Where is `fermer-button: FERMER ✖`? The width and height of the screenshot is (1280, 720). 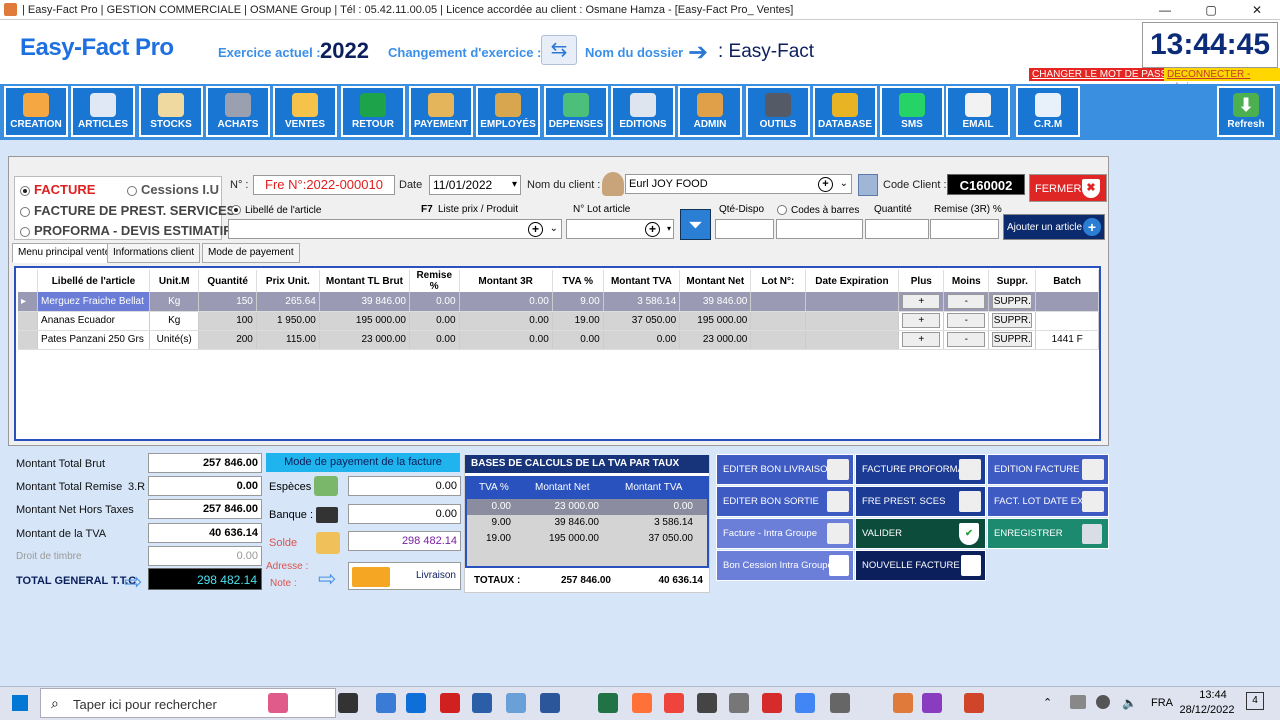 fermer-button: FERMER ✖ is located at coordinates (1068, 188).